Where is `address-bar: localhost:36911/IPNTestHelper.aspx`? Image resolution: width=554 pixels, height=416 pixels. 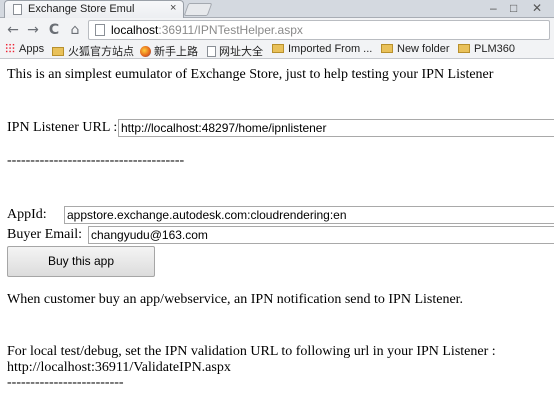 address-bar: localhost:36911/IPNTestHelper.aspx is located at coordinates (319, 30).